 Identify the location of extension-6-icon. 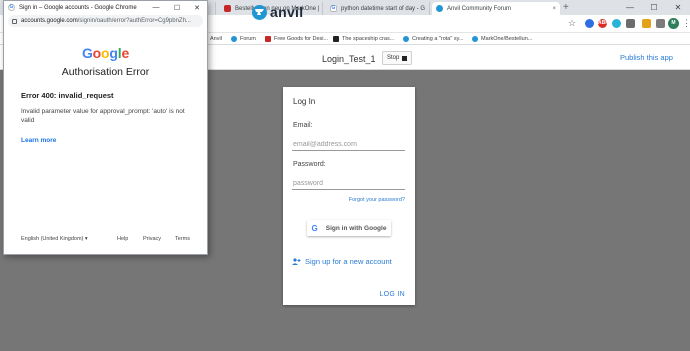
(660, 23).